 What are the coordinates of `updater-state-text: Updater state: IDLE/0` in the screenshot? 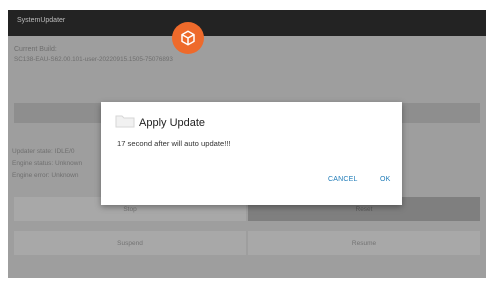 It's located at (43, 151).